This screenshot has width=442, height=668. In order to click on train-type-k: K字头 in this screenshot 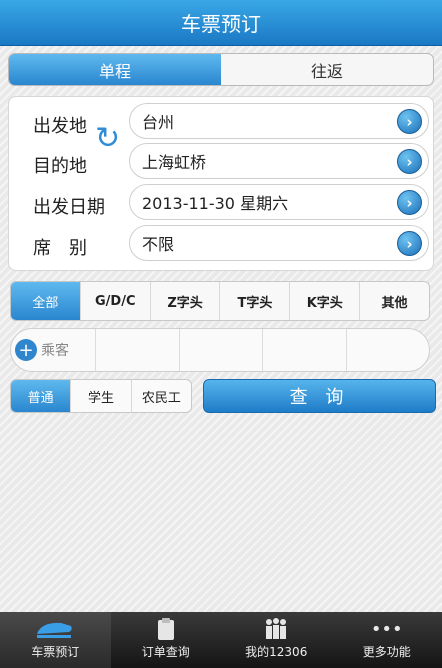, I will do `click(324, 301)`.